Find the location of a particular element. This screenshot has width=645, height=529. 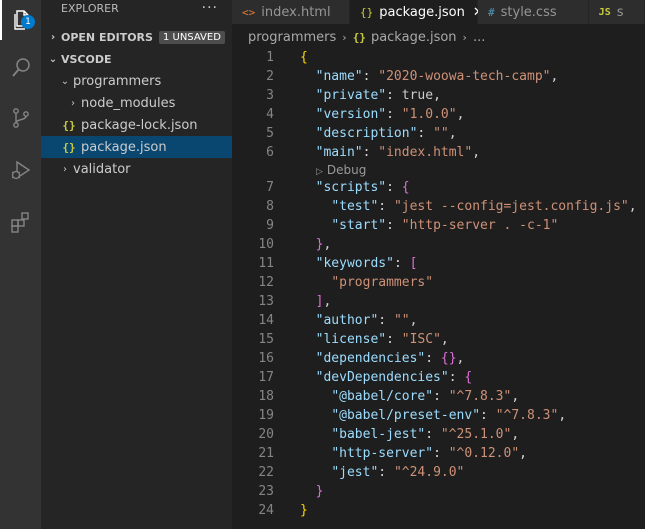

line-number: 11 is located at coordinates (266, 263).